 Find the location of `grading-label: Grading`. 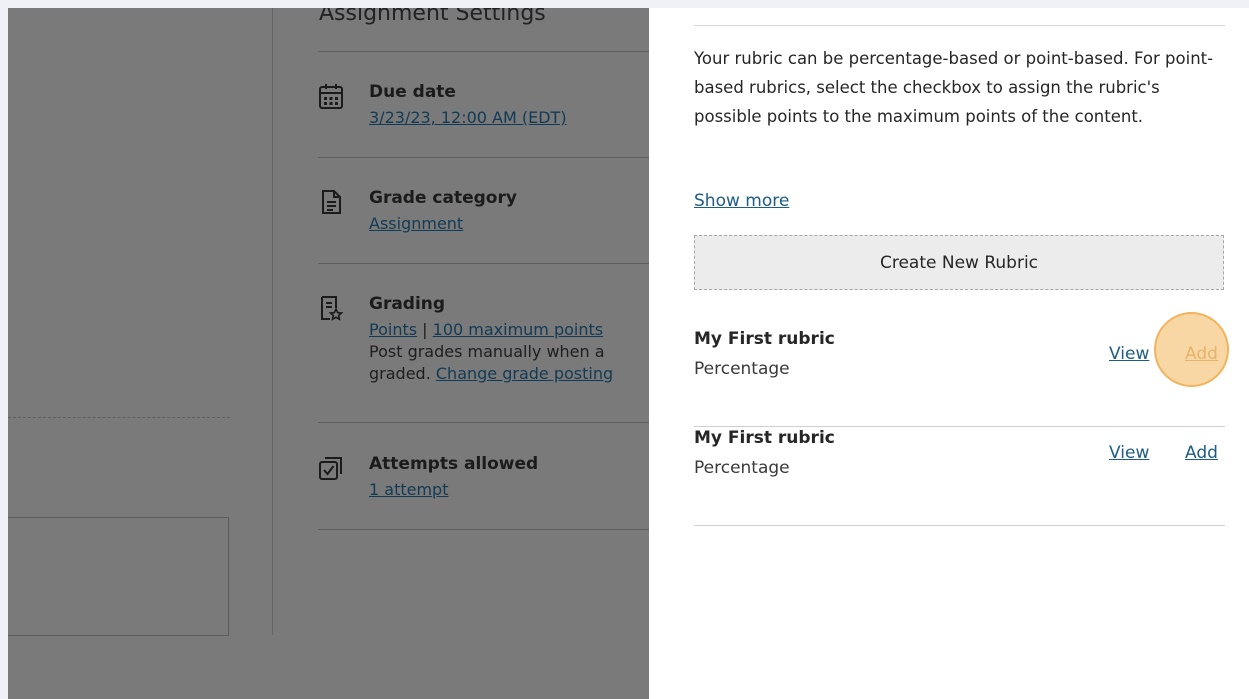

grading-label: Grading is located at coordinates (407, 304).